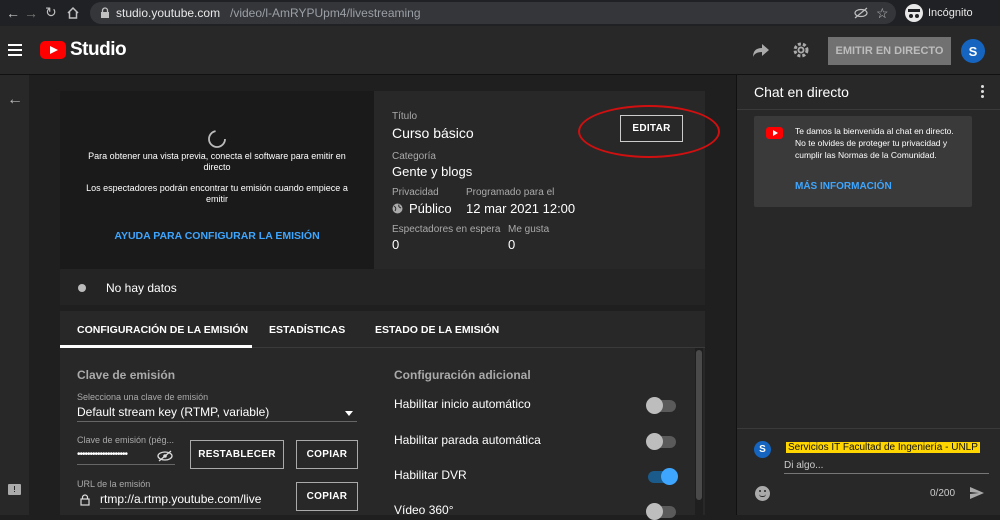 This screenshot has height=520, width=1000. What do you see at coordinates (663, 476) in the screenshot?
I see `dvr-toggle` at bounding box center [663, 476].